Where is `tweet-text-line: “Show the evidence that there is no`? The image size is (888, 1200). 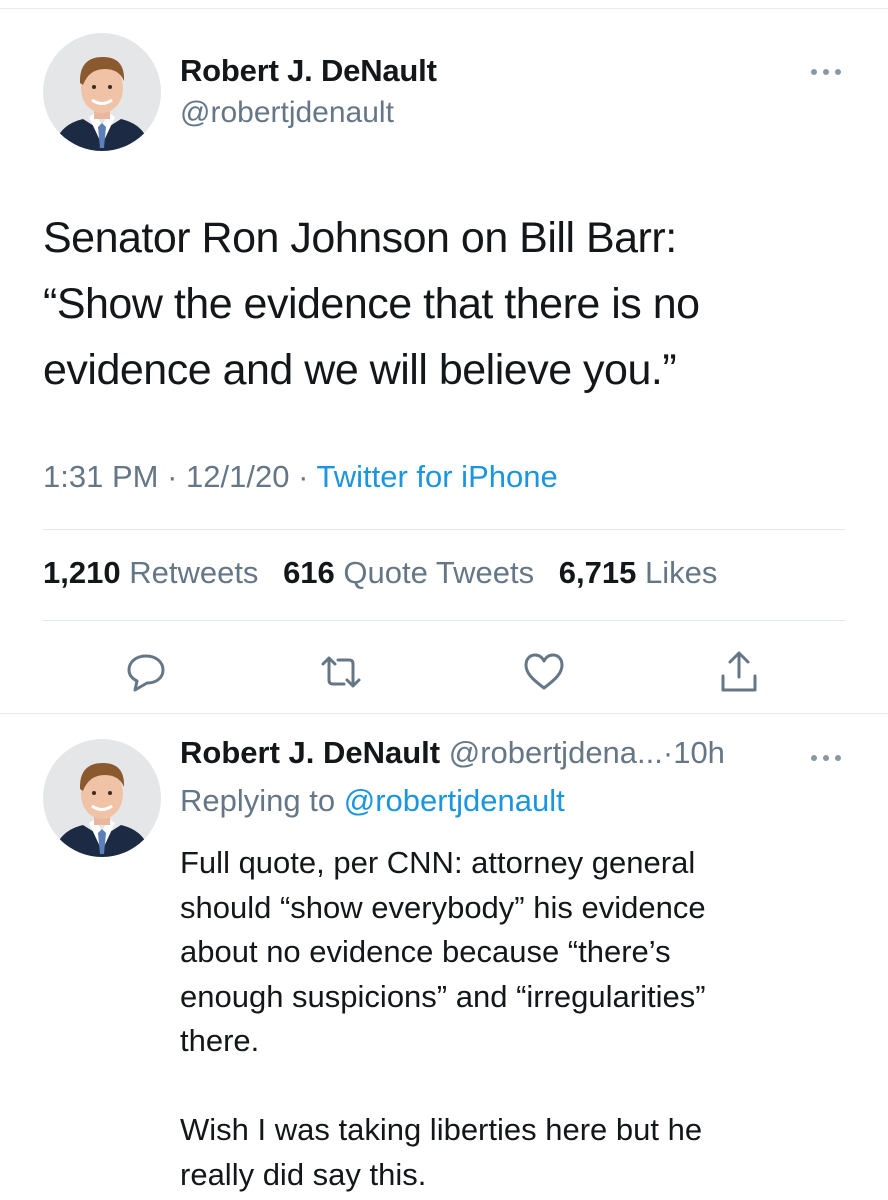 tweet-text-line: “Show the evidence that there is no is located at coordinates (371, 304).